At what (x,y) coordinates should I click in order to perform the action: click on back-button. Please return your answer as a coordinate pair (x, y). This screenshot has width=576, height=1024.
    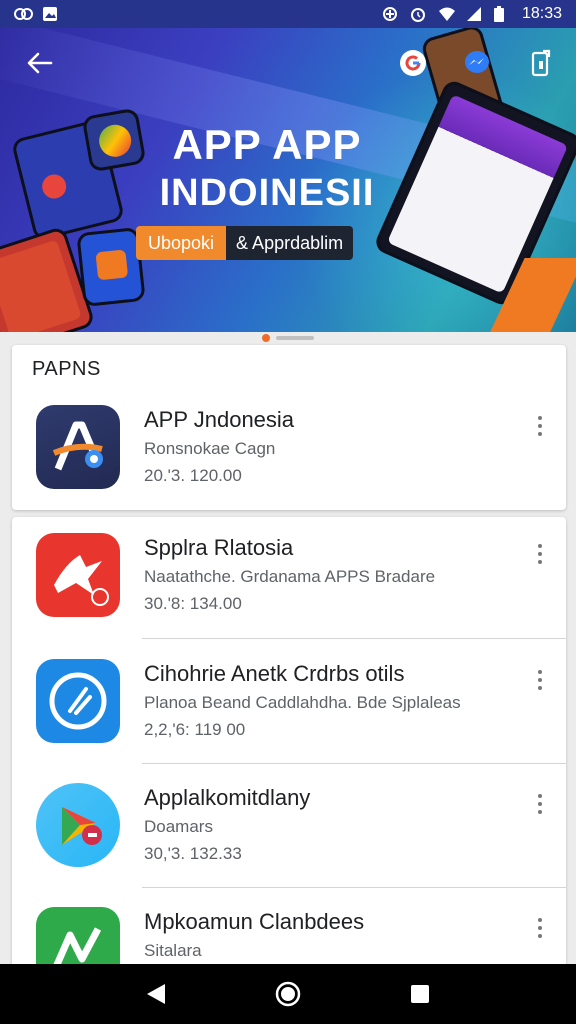
    Looking at the image, I should click on (40, 63).